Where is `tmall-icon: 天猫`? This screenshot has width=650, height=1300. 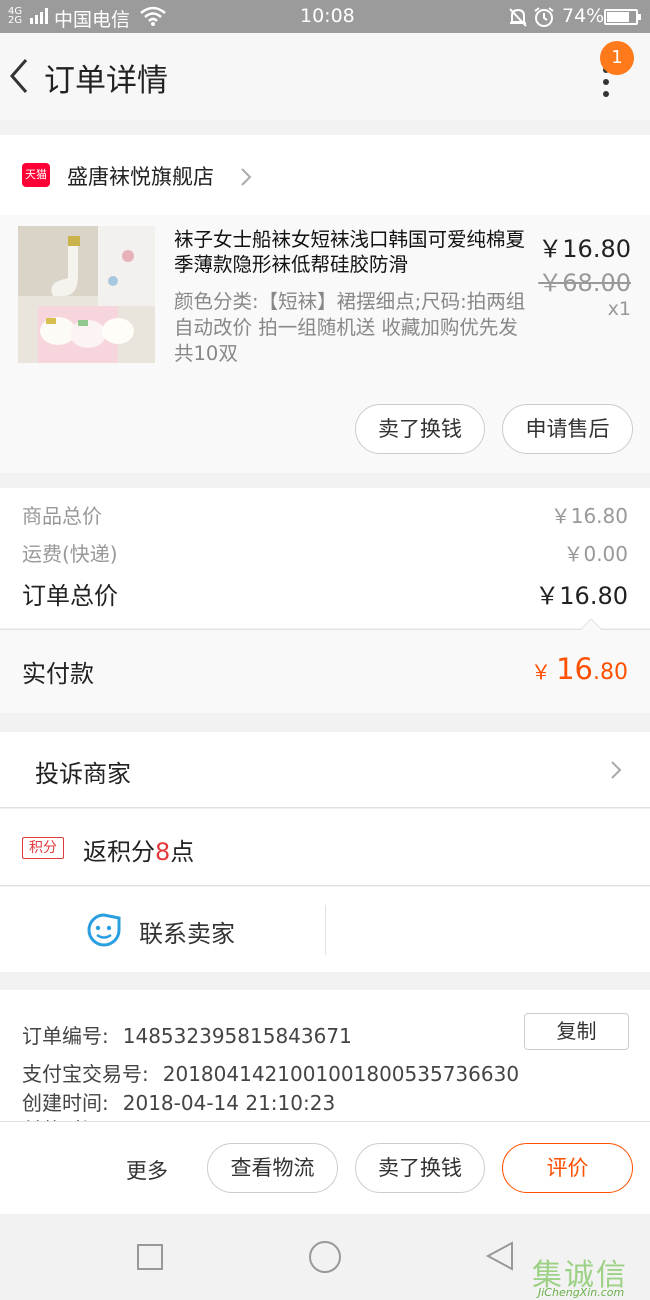
tmall-icon: 天猫 is located at coordinates (36, 175).